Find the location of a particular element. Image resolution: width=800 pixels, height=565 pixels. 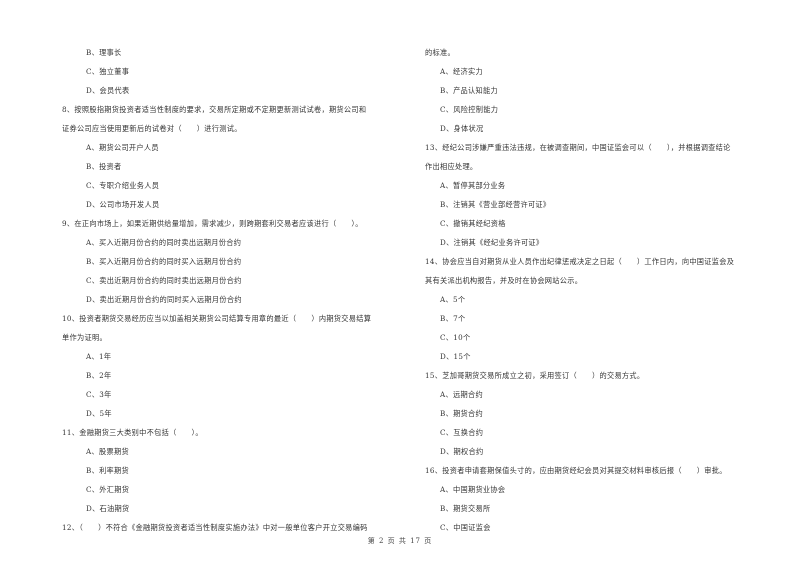

answer-option: C、风险控制能力 is located at coordinates (469, 109).